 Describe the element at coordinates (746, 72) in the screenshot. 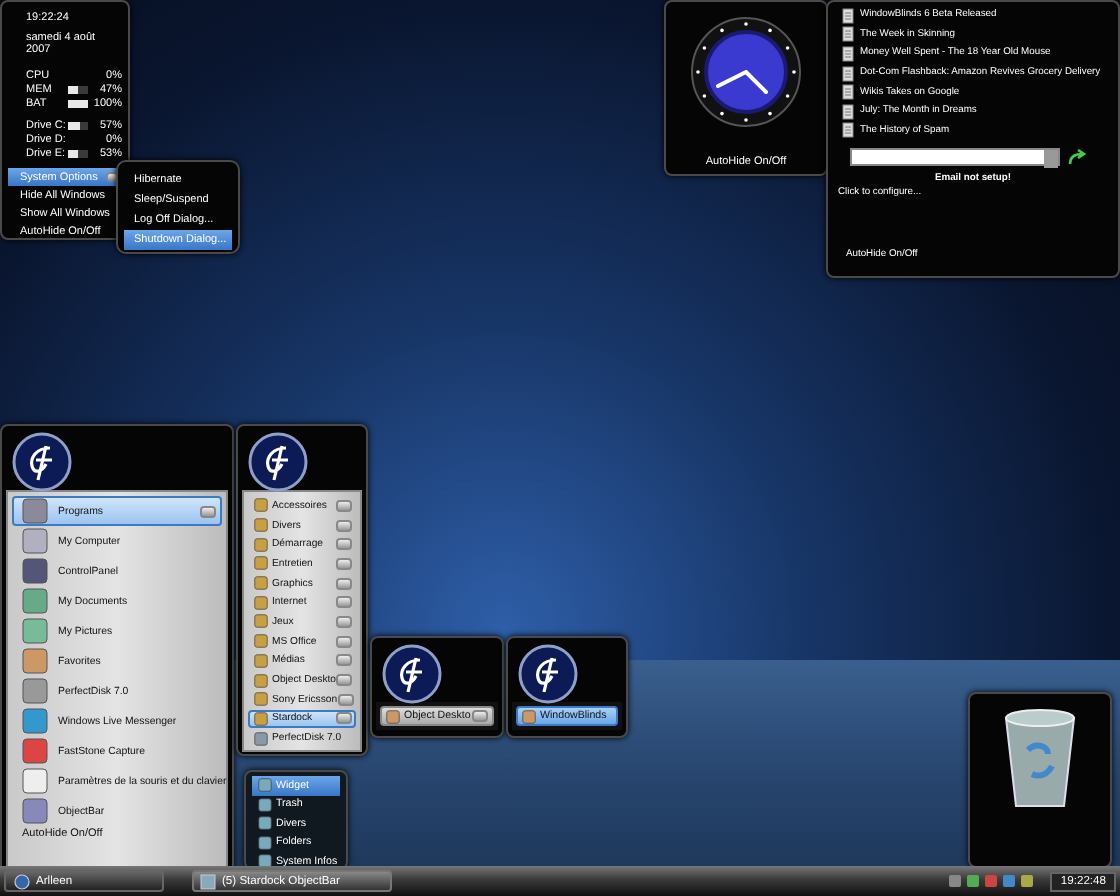

I see `analog-clock-drawing` at that location.